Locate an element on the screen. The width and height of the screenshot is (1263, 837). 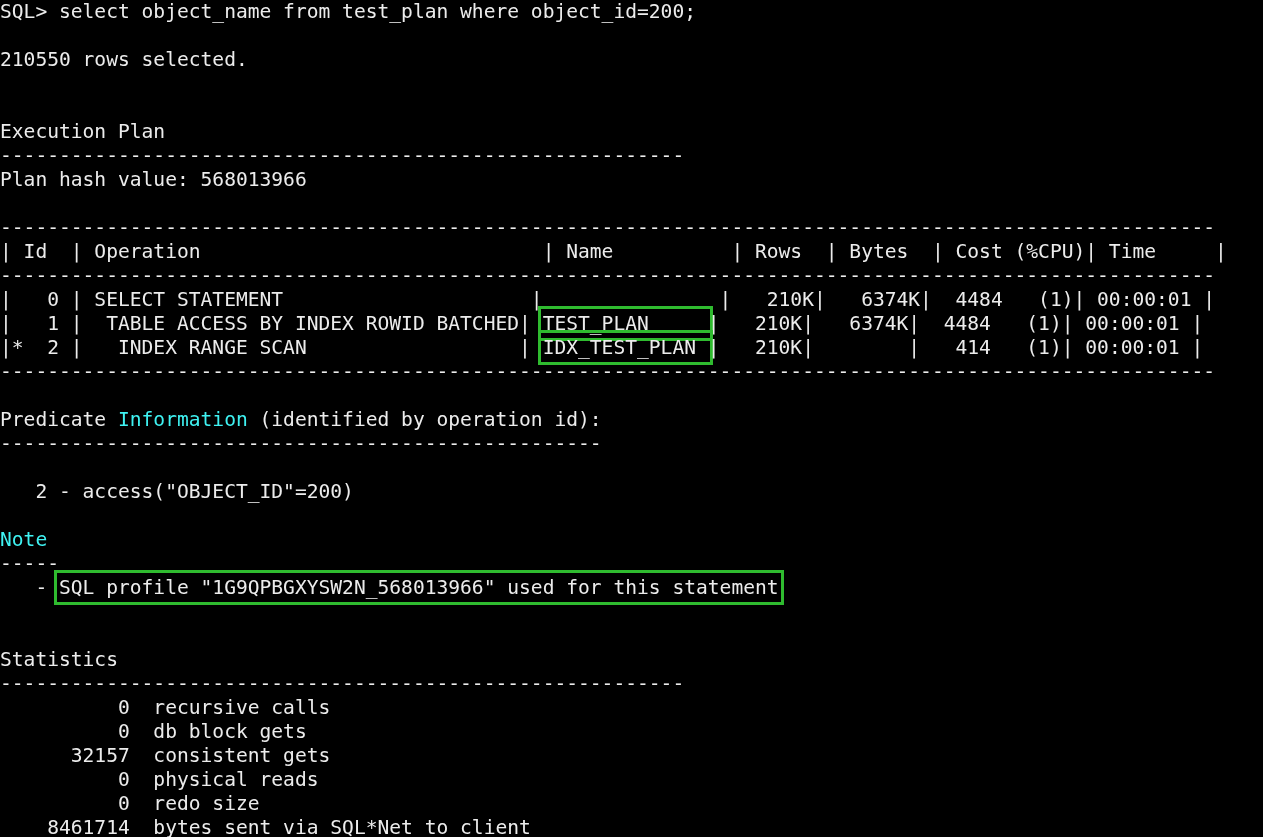
output-text: 210550 rows selected. is located at coordinates (124, 60).